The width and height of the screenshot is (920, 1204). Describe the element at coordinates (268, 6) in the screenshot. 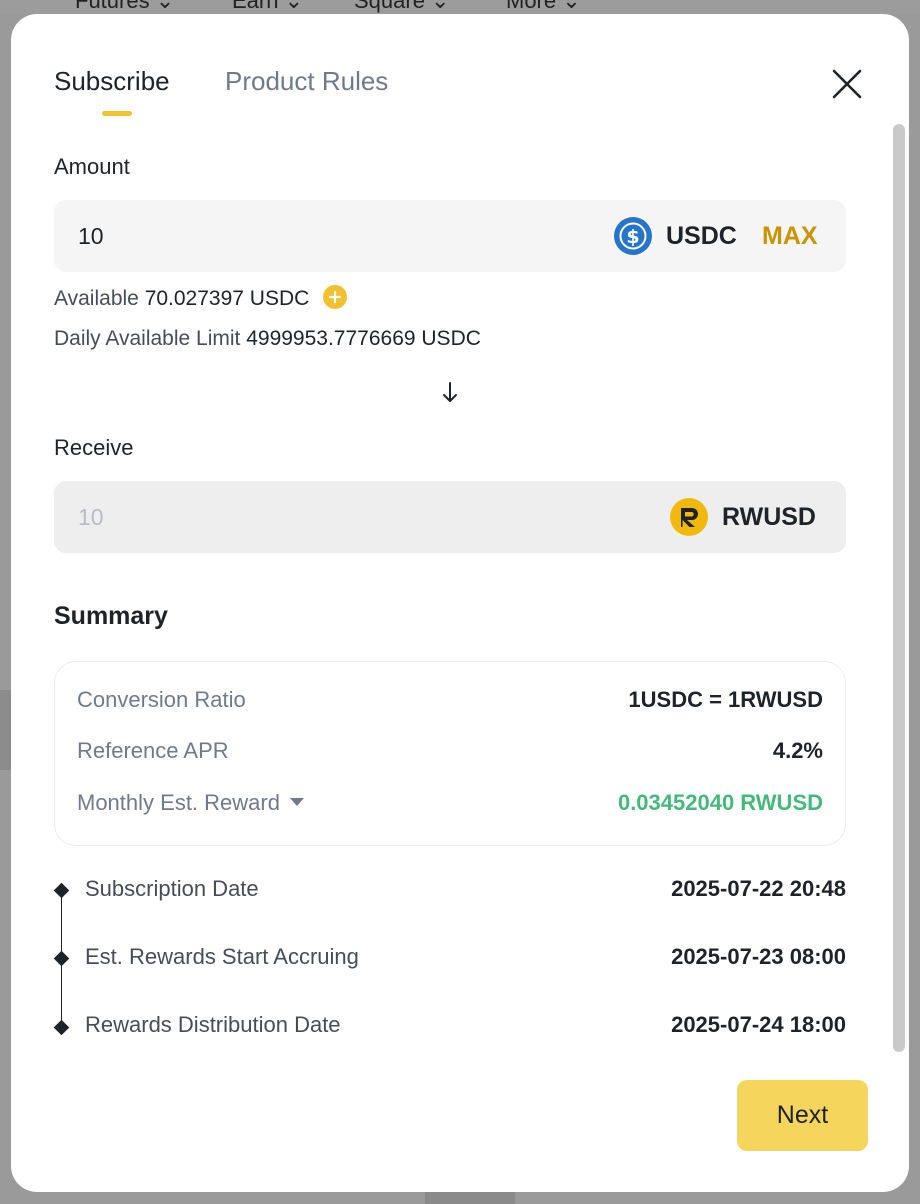

I see `bg-nav-earn: Earn ⌄` at that location.